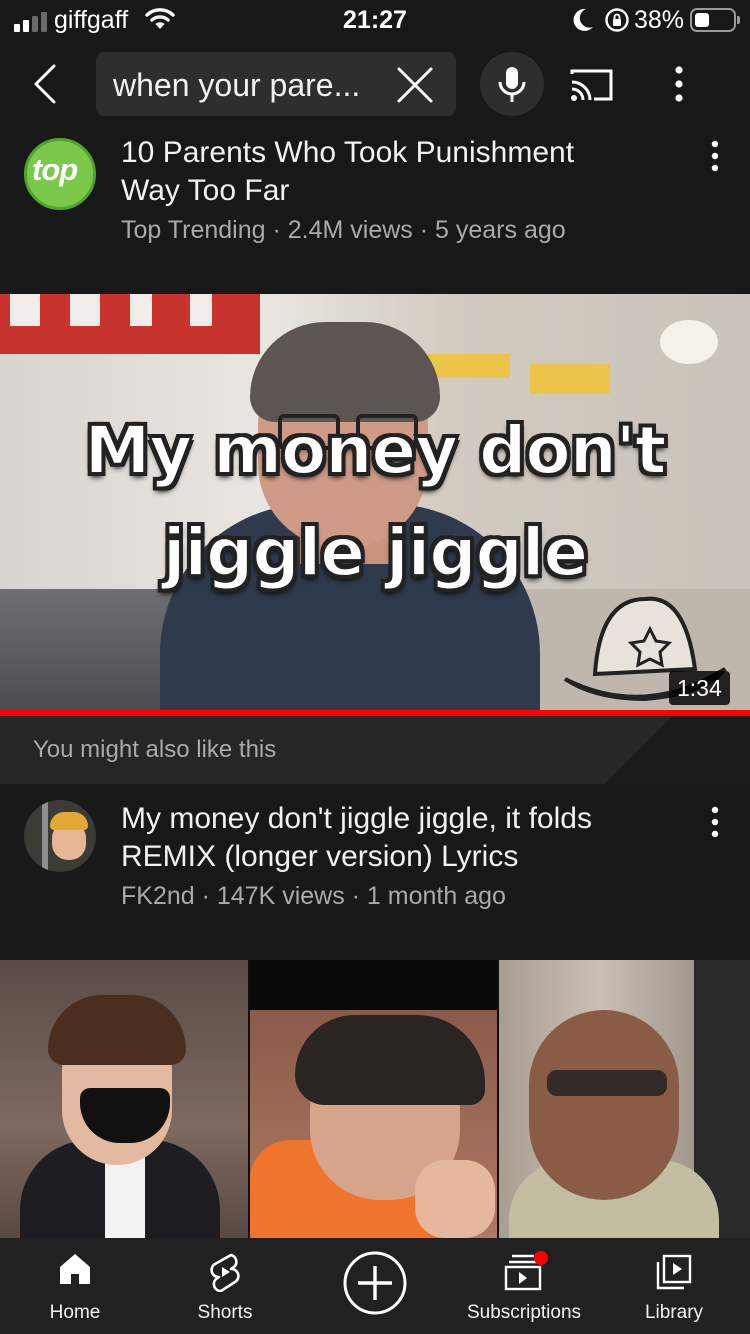 This screenshot has height=1334, width=750. What do you see at coordinates (356, 819) in the screenshot?
I see `video-title: My money don't jiggle jiggle, it folds` at bounding box center [356, 819].